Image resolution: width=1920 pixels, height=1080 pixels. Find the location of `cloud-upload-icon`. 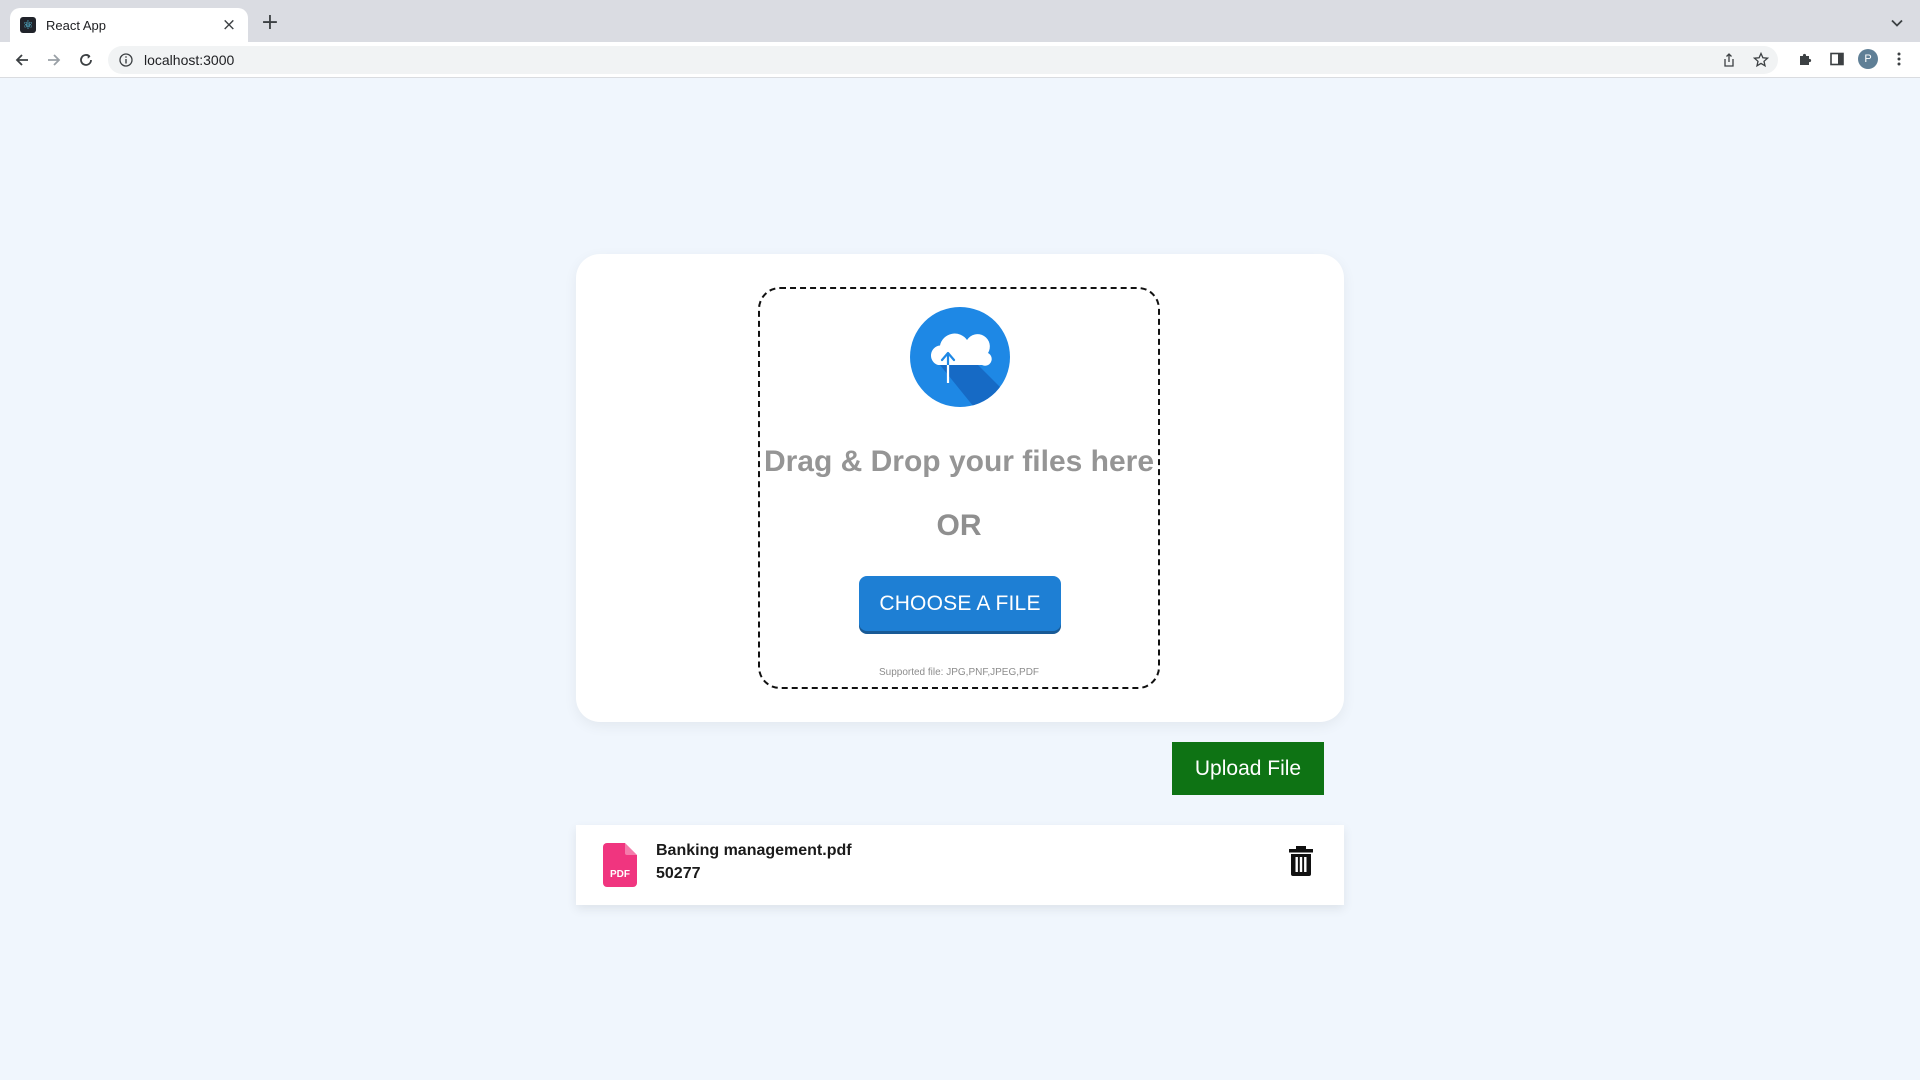

cloud-upload-icon is located at coordinates (960, 357).